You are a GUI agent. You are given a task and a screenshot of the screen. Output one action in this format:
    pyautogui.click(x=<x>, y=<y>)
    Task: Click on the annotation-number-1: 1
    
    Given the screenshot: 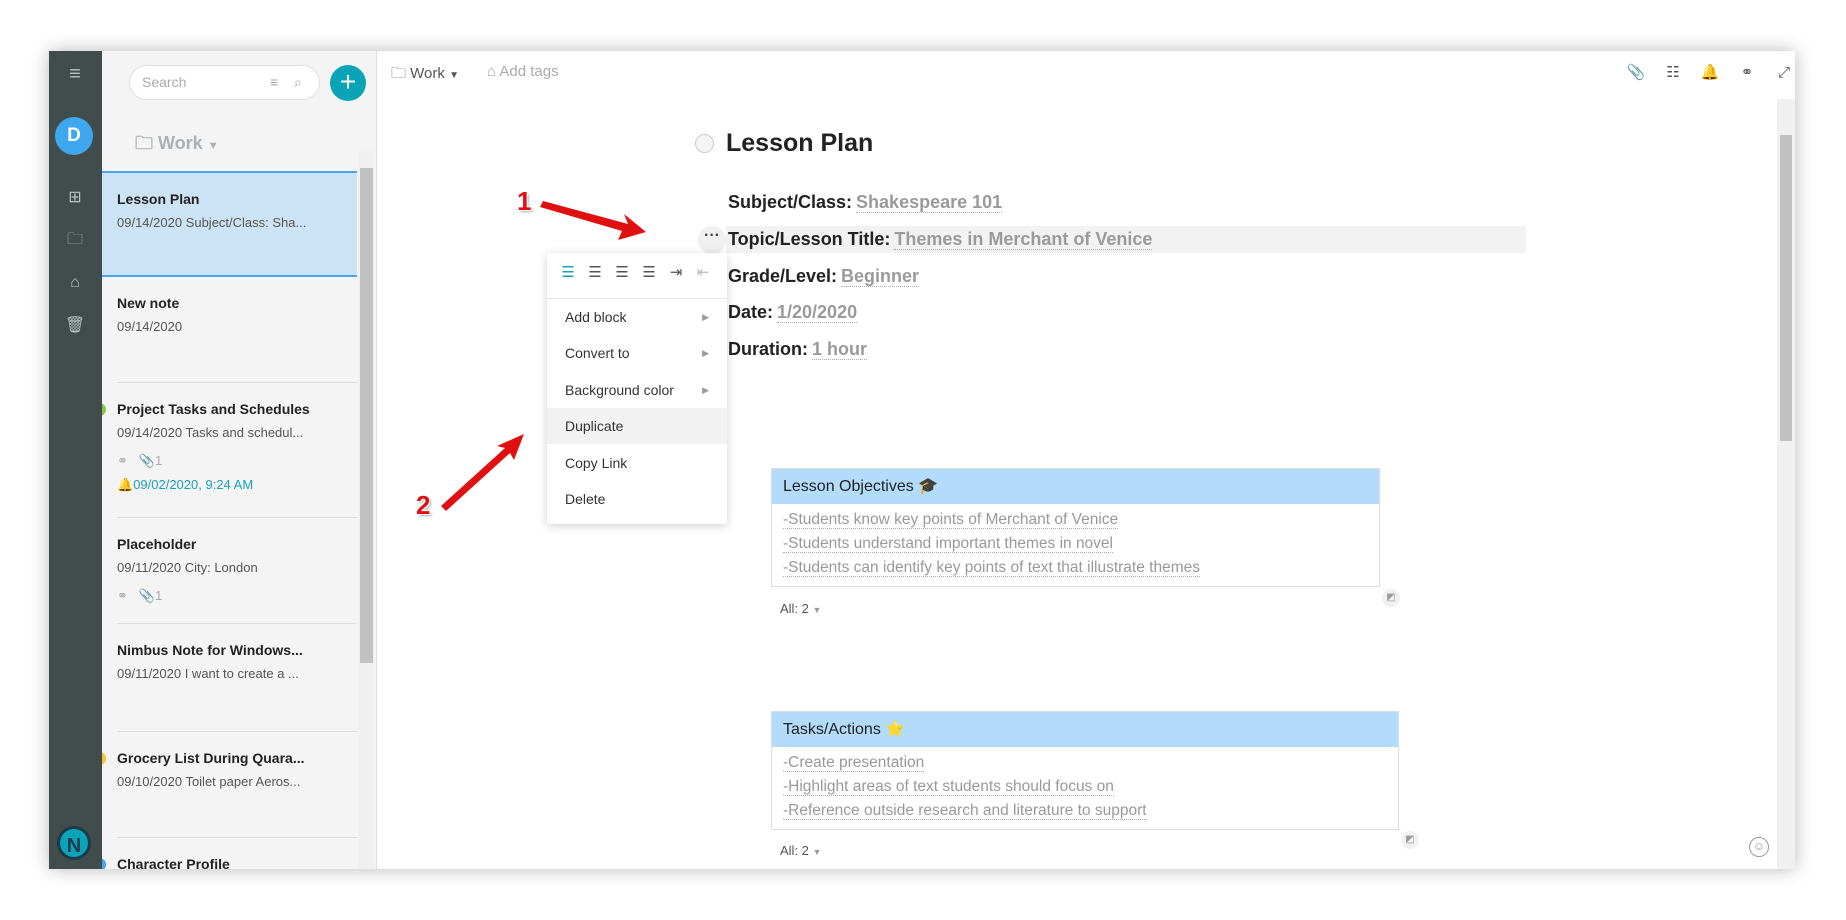 What is the action you would take?
    pyautogui.click(x=524, y=201)
    